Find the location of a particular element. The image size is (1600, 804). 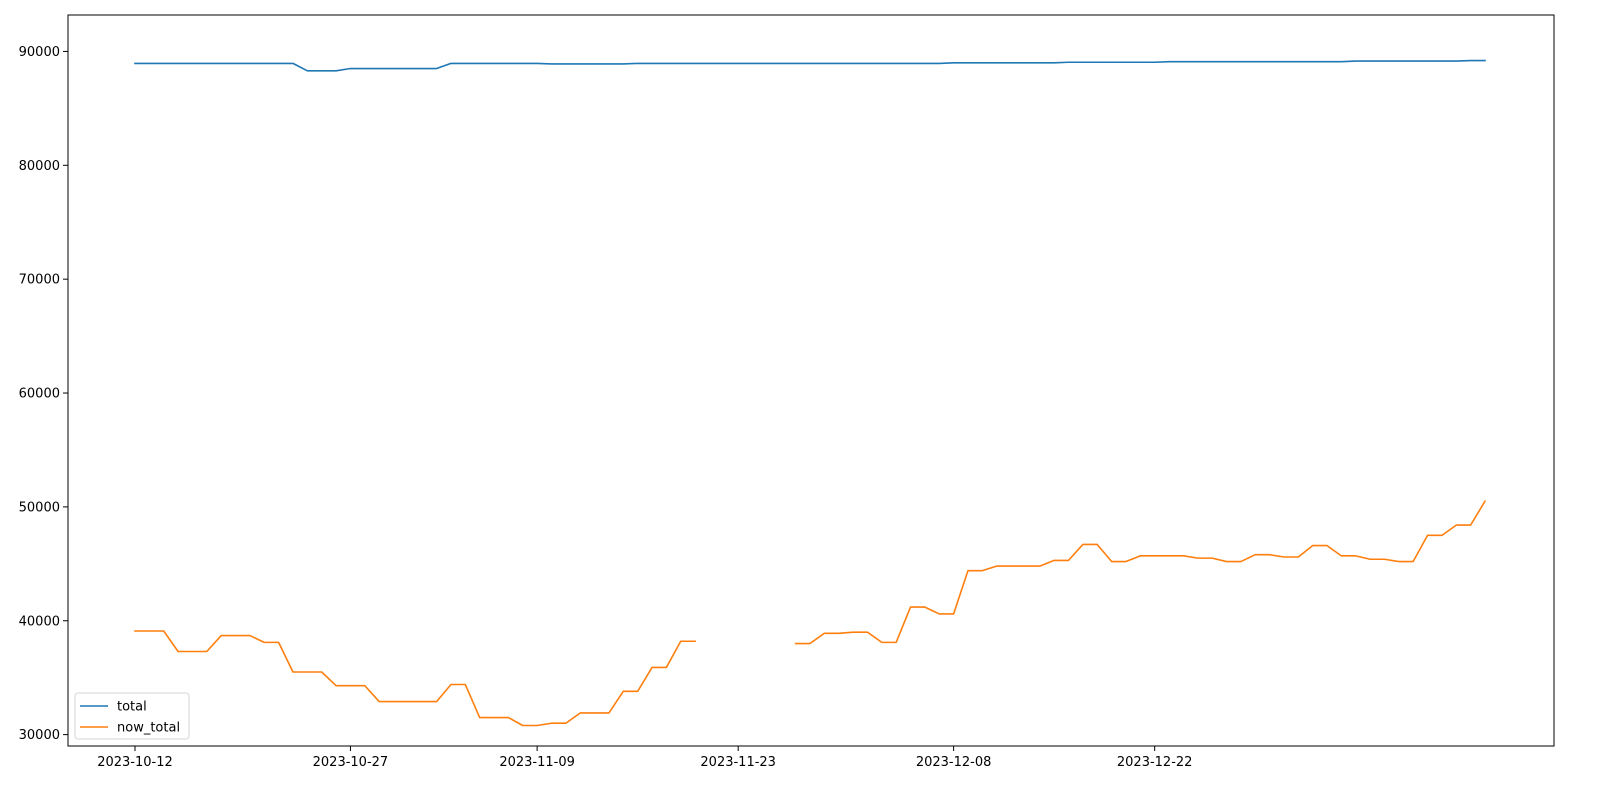

legend-label-total: total is located at coordinates (132, 707).